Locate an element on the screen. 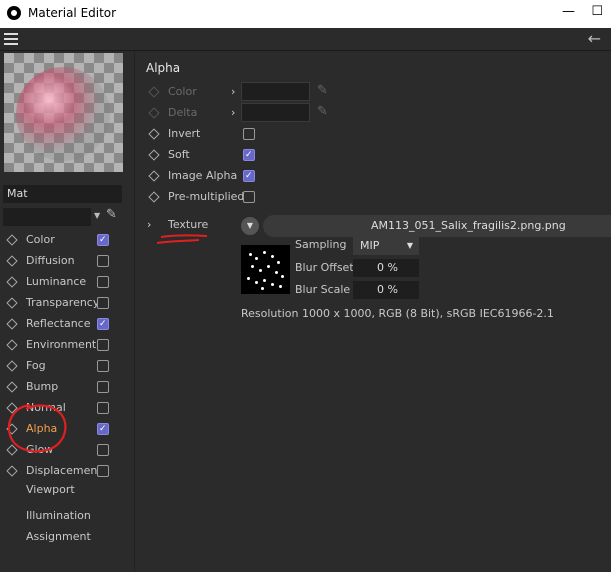 The height and width of the screenshot is (572, 611). channel-label: Environment is located at coordinates (61, 344).